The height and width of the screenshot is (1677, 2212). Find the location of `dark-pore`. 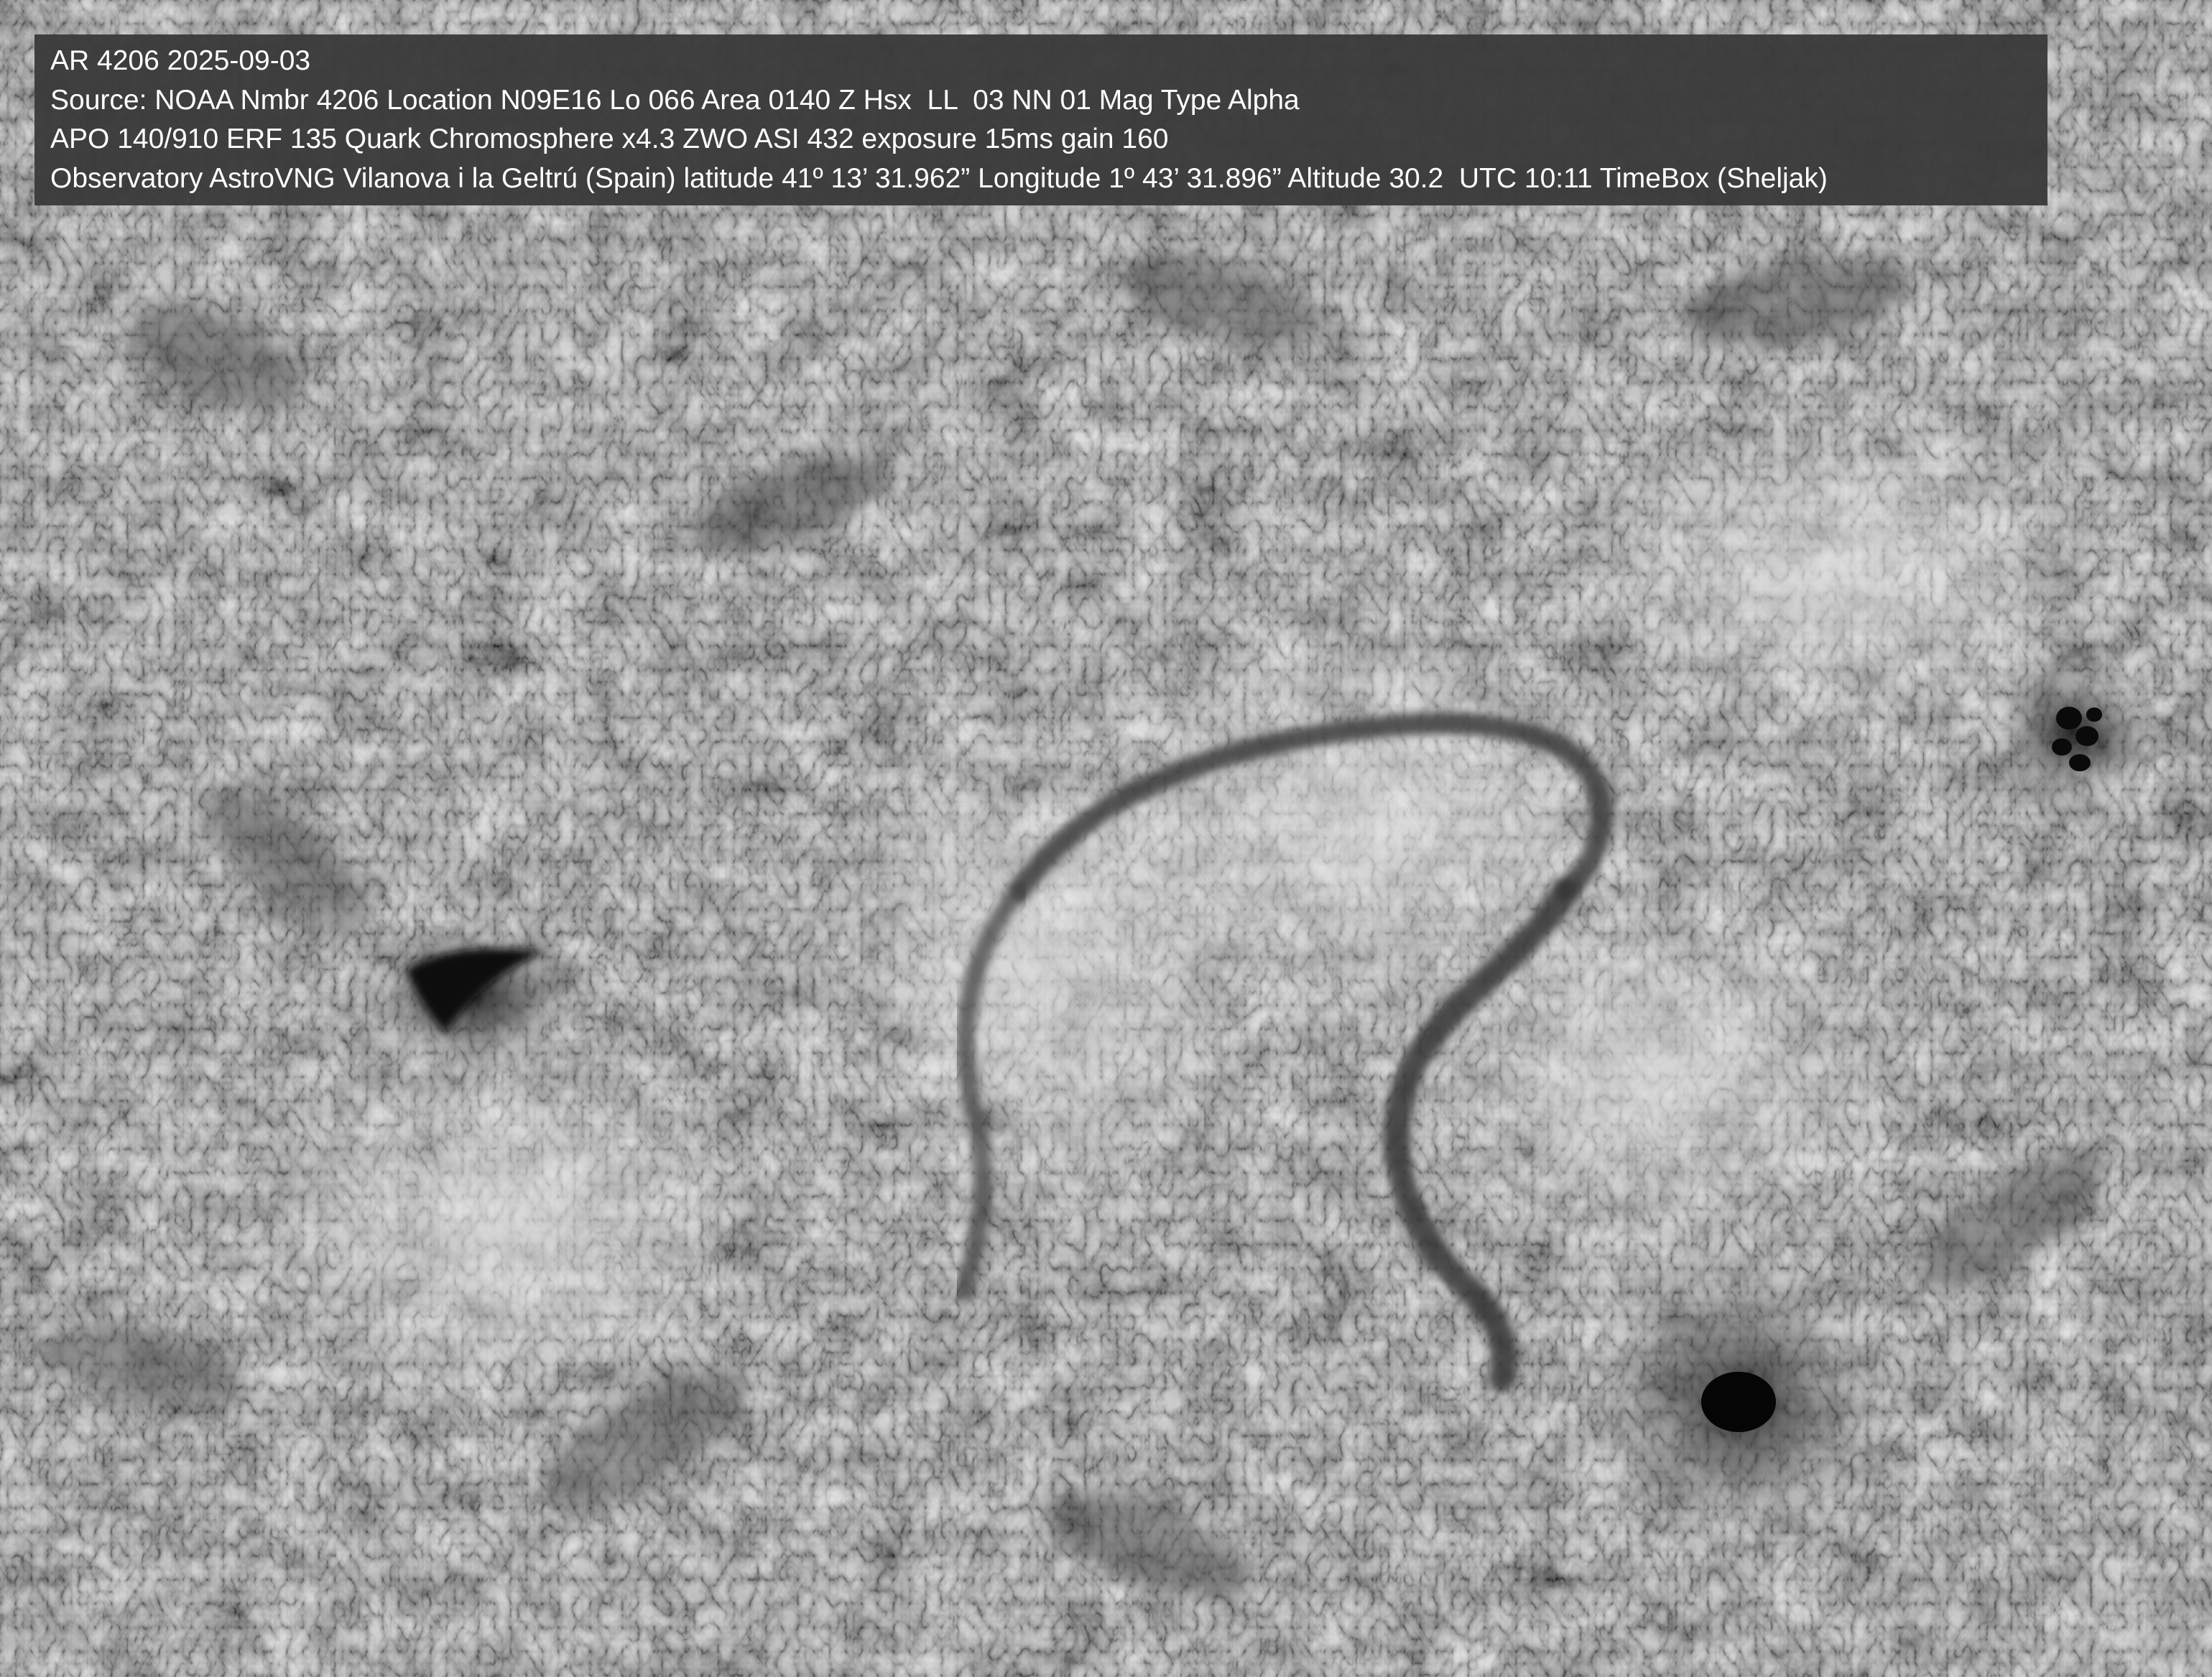

dark-pore is located at coordinates (474, 998).